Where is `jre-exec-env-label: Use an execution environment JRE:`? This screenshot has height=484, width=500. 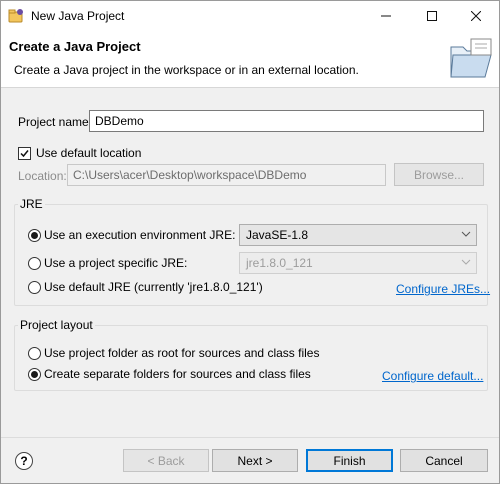 jre-exec-env-label: Use an execution environment JRE: is located at coordinates (140, 235).